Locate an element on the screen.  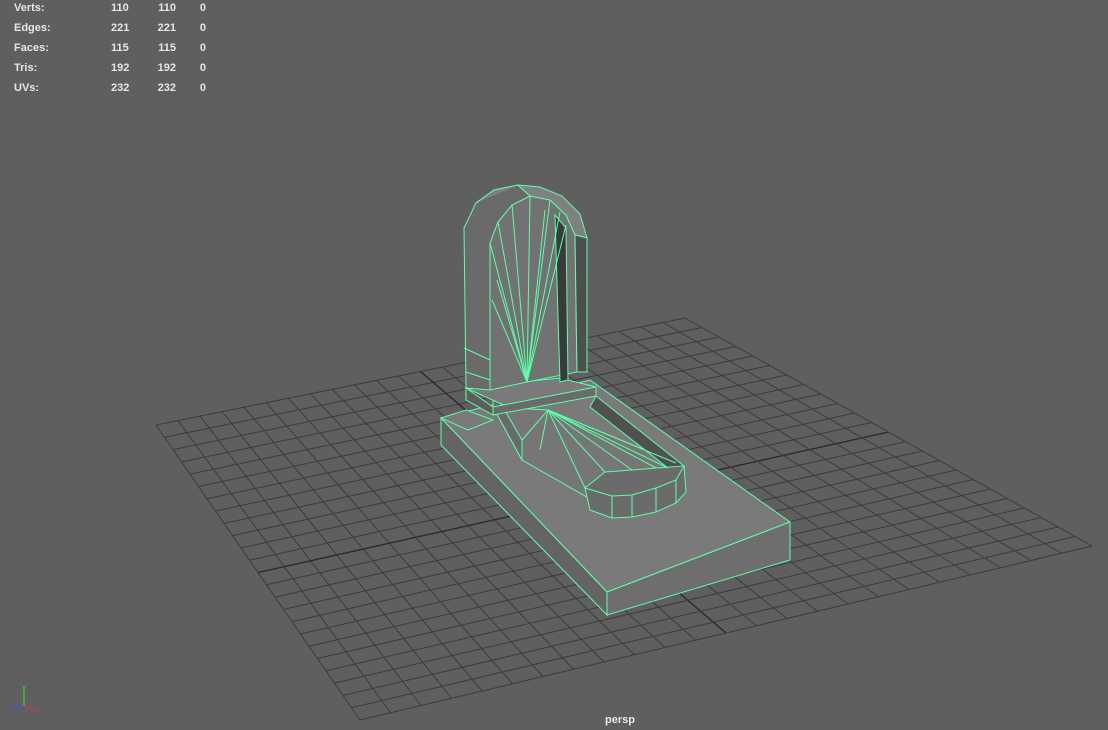
z-axis-line is located at coordinates (18, 707).